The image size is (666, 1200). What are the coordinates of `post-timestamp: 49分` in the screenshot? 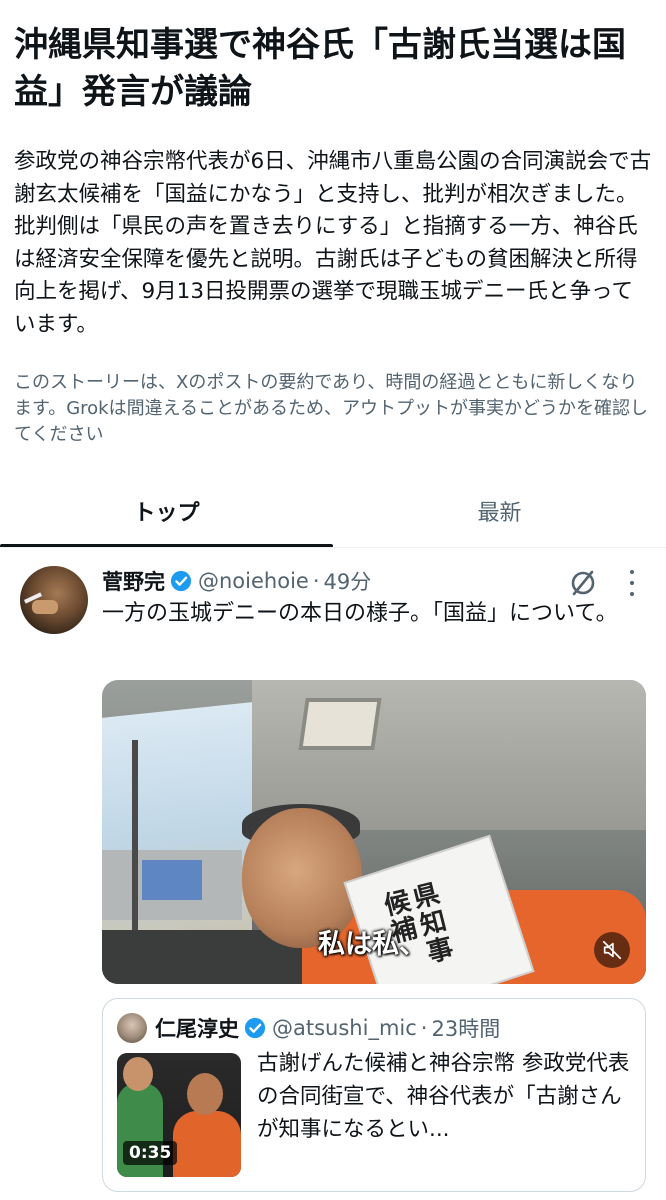 It's located at (348, 581).